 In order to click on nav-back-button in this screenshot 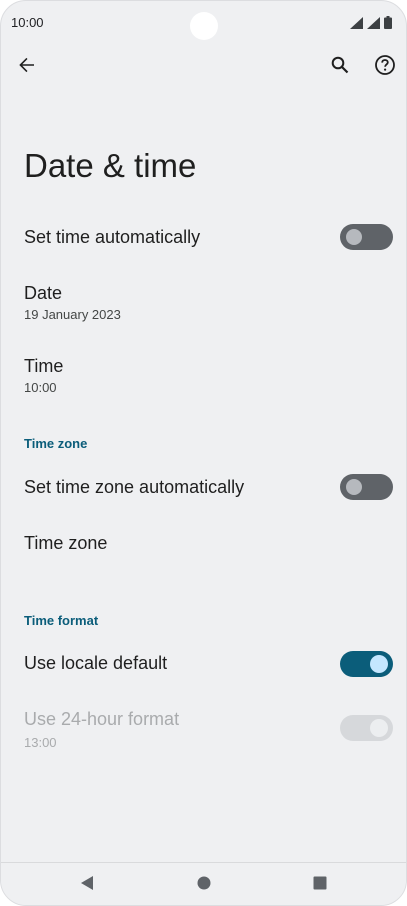, I will do `click(87, 885)`.